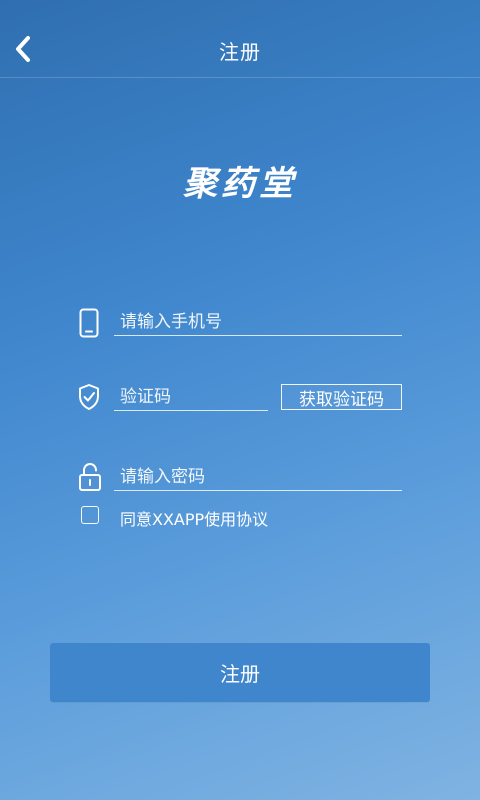 This screenshot has width=480, height=800. I want to click on app-logo-text: 聚药堂, so click(240, 184).